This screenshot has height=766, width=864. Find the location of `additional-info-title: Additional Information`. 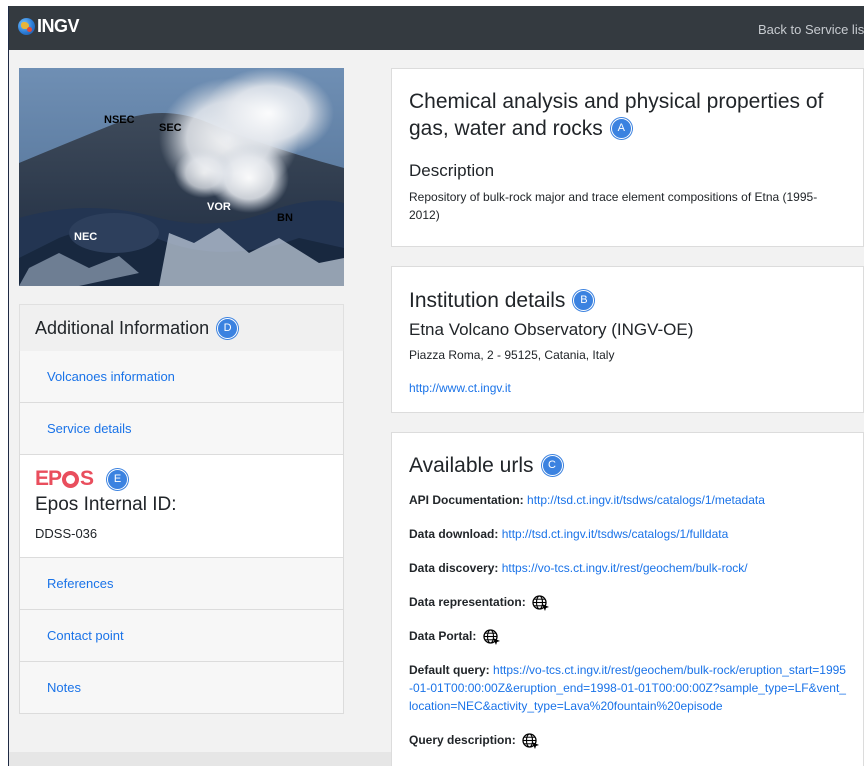

additional-info-title: Additional Information is located at coordinates (122, 327).